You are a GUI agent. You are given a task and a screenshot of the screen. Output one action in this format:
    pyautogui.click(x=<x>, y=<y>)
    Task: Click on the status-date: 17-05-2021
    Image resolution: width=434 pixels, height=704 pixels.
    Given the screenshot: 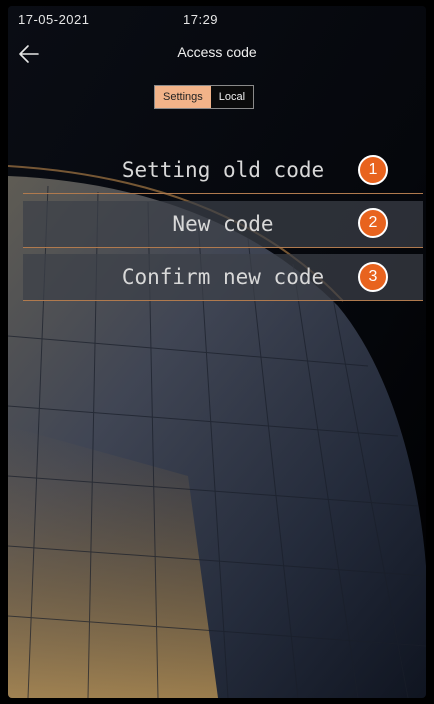 What is the action you would take?
    pyautogui.click(x=54, y=19)
    